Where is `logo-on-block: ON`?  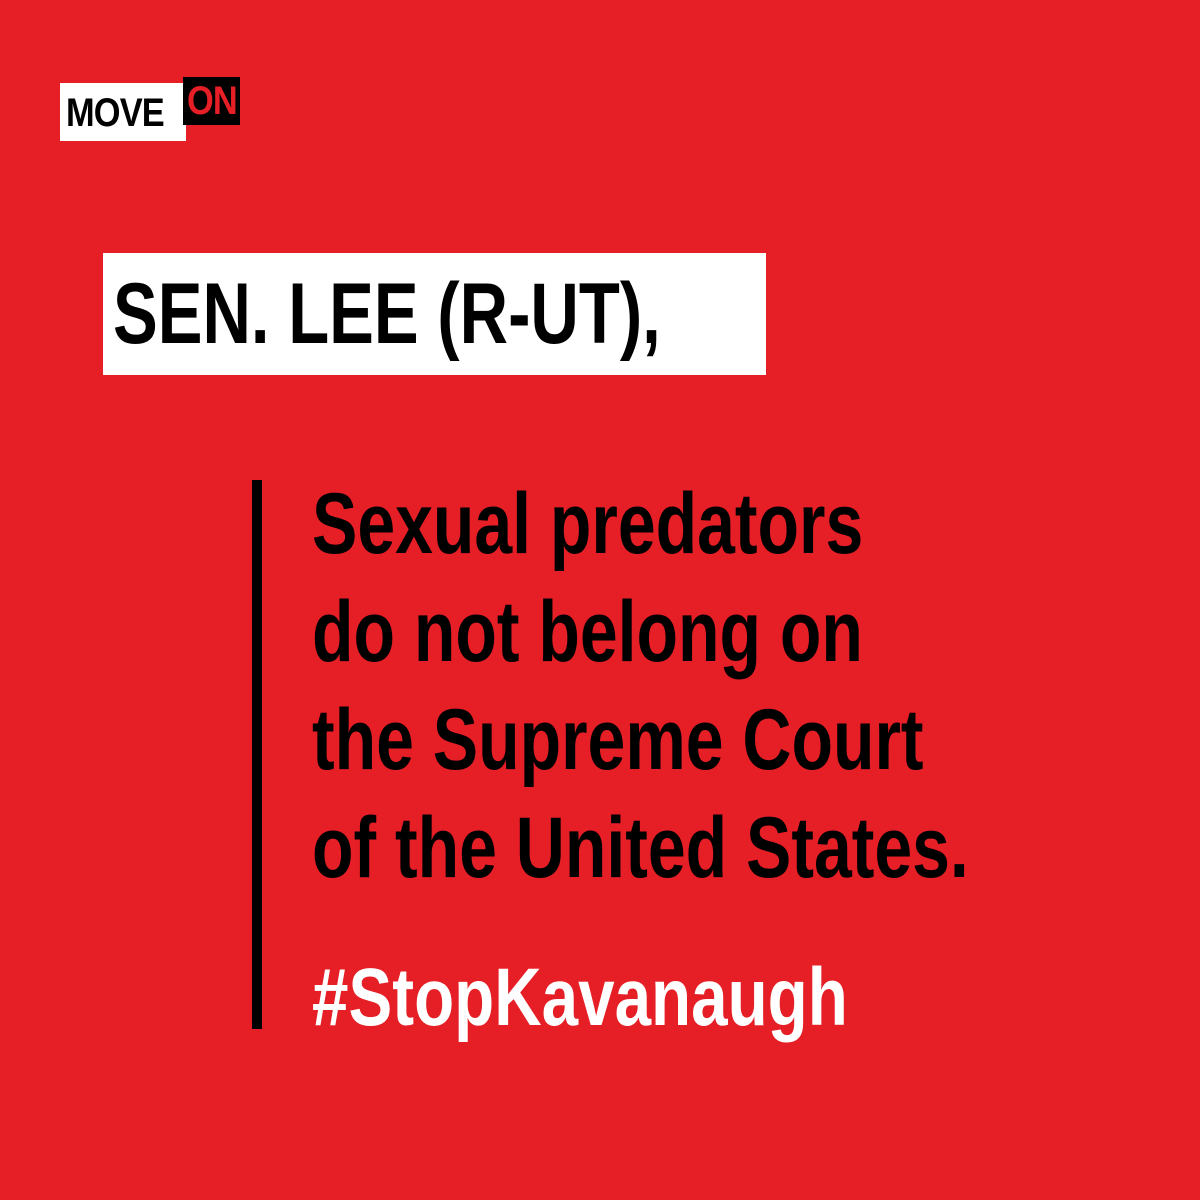 logo-on-block: ON is located at coordinates (211, 101).